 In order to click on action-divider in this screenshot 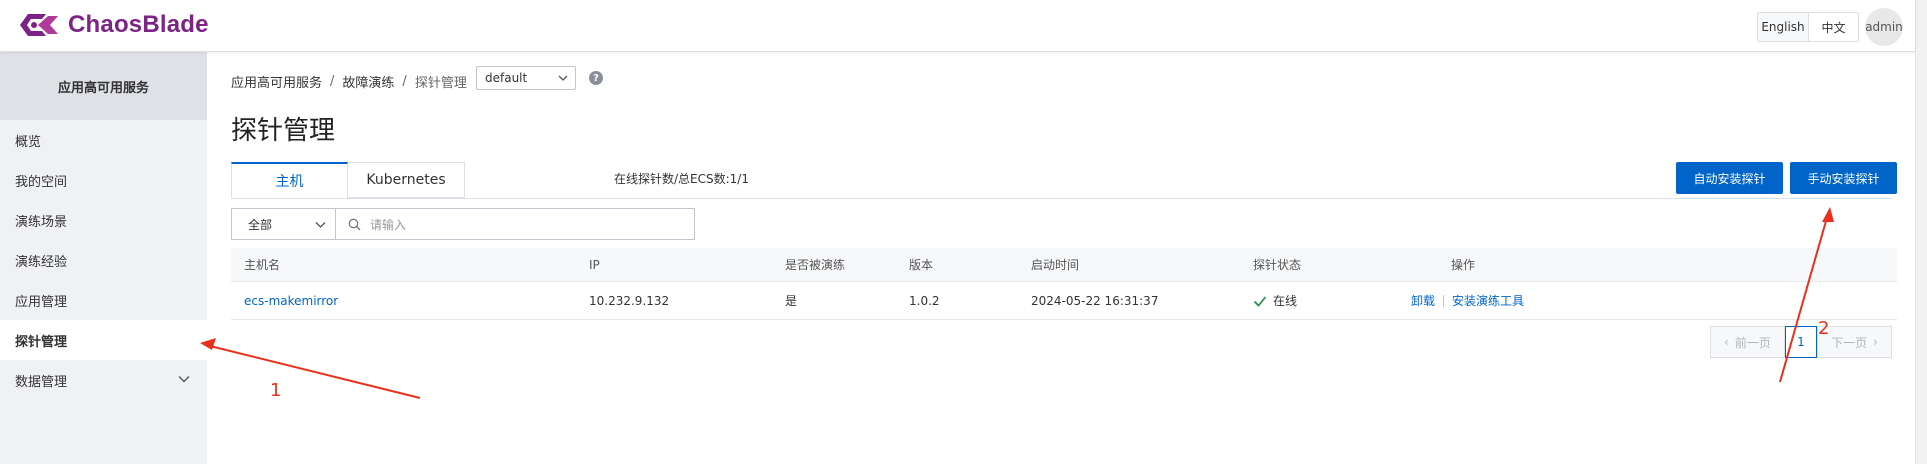, I will do `click(1444, 300)`.